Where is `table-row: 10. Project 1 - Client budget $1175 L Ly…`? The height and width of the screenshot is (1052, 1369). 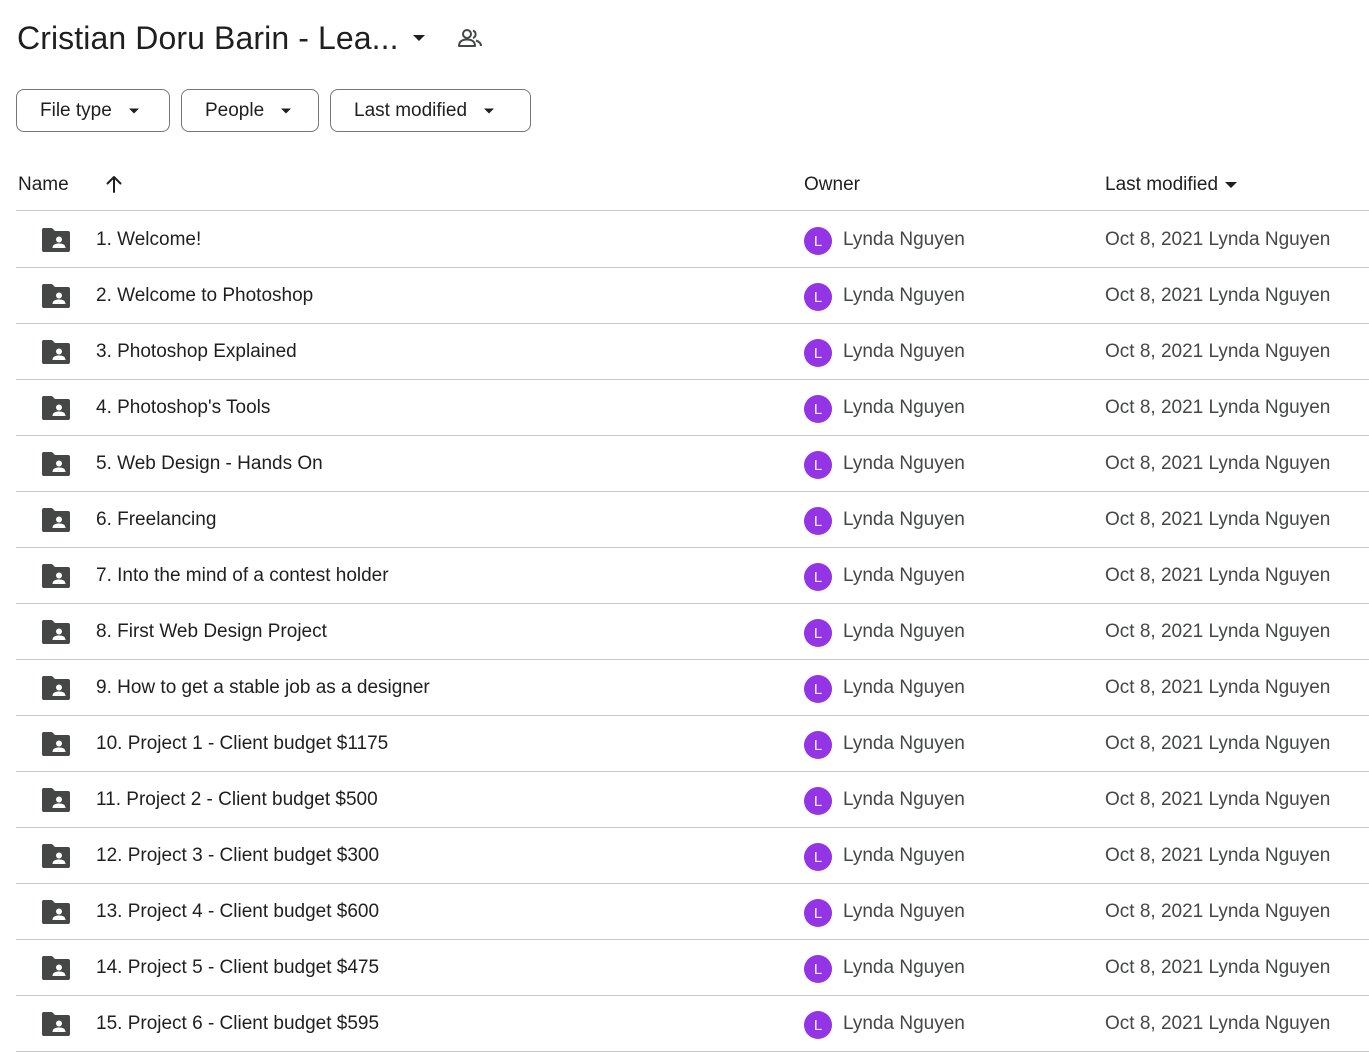
table-row: 10. Project 1 - Client budget $1175 L Ly… is located at coordinates (692, 744).